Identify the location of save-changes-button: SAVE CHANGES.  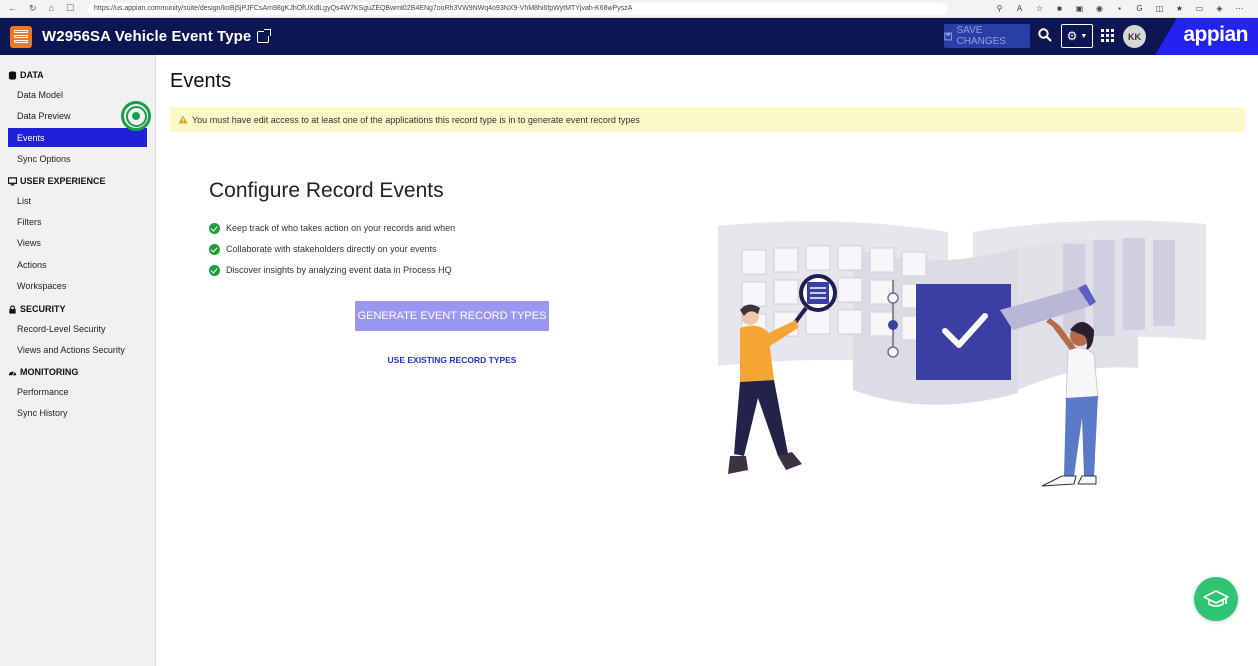
(987, 36).